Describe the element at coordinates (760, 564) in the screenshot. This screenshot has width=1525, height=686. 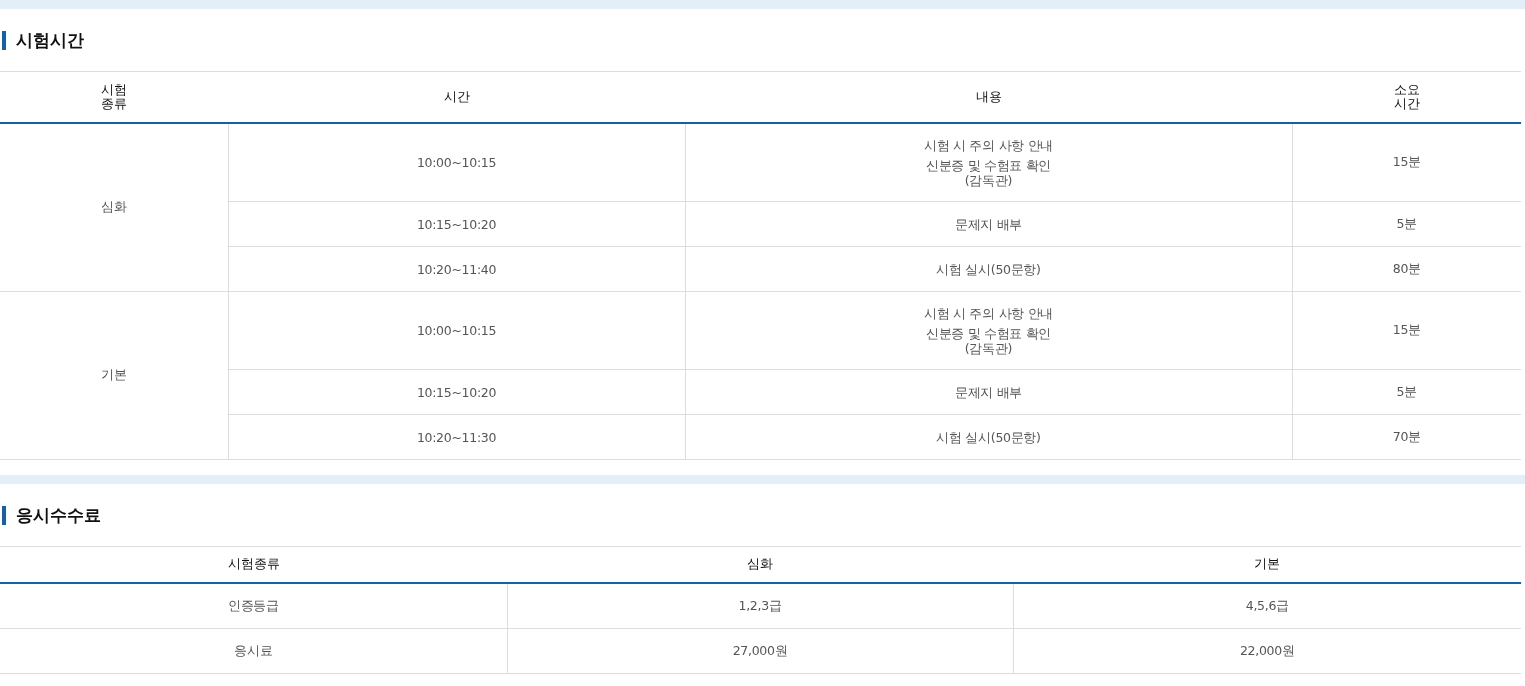
I see `column-header: 심화` at that location.